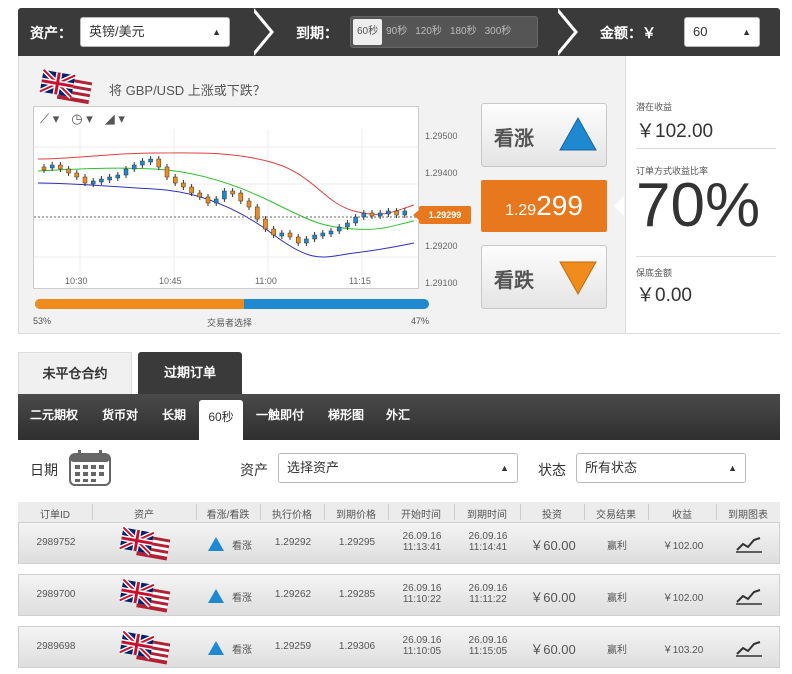  I want to click on x-tick-label: 11:15, so click(360, 281).